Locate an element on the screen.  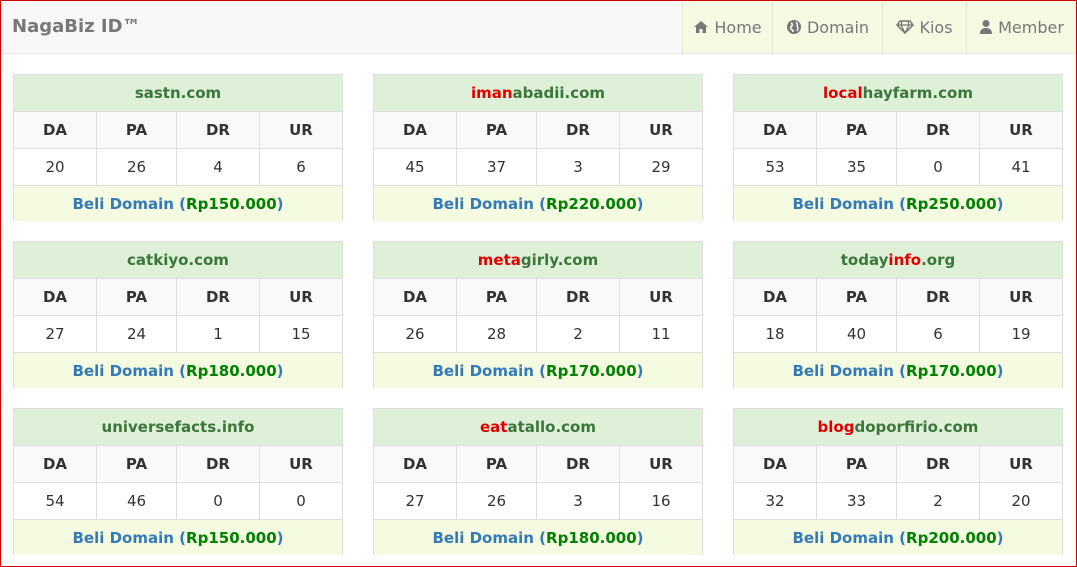
value-pa: 40 is located at coordinates (857, 334).